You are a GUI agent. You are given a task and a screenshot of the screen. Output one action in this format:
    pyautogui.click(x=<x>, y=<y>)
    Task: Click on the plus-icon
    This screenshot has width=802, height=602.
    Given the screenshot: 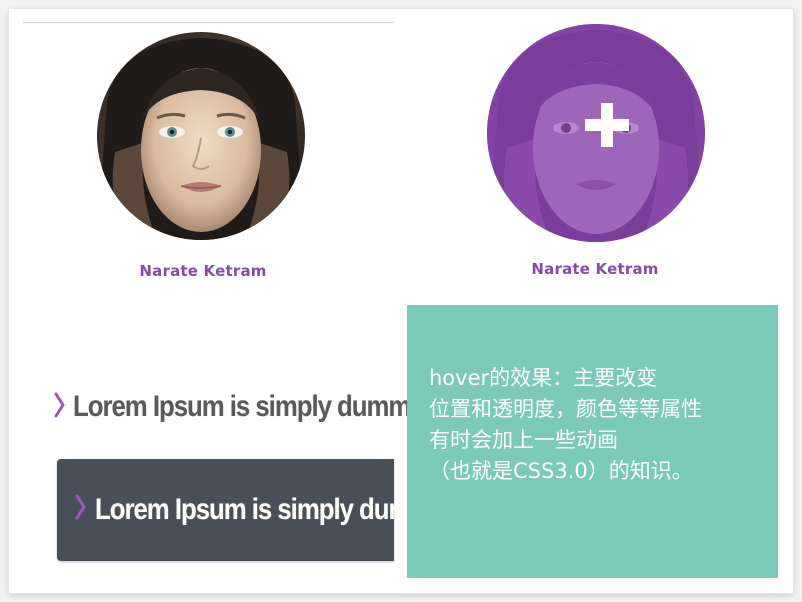 What is the action you would take?
    pyautogui.click(x=607, y=125)
    